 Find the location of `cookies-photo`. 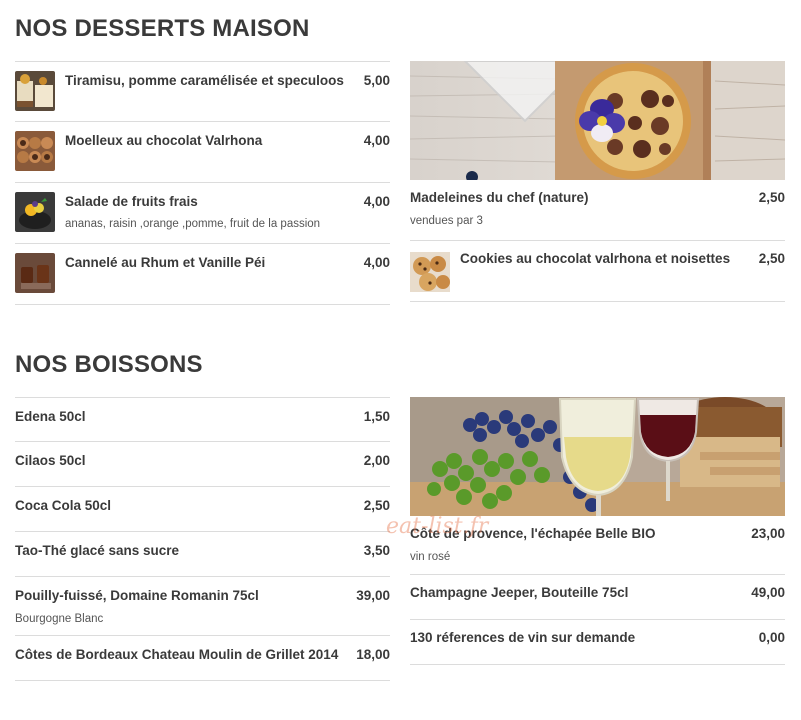

cookies-photo is located at coordinates (430, 272).